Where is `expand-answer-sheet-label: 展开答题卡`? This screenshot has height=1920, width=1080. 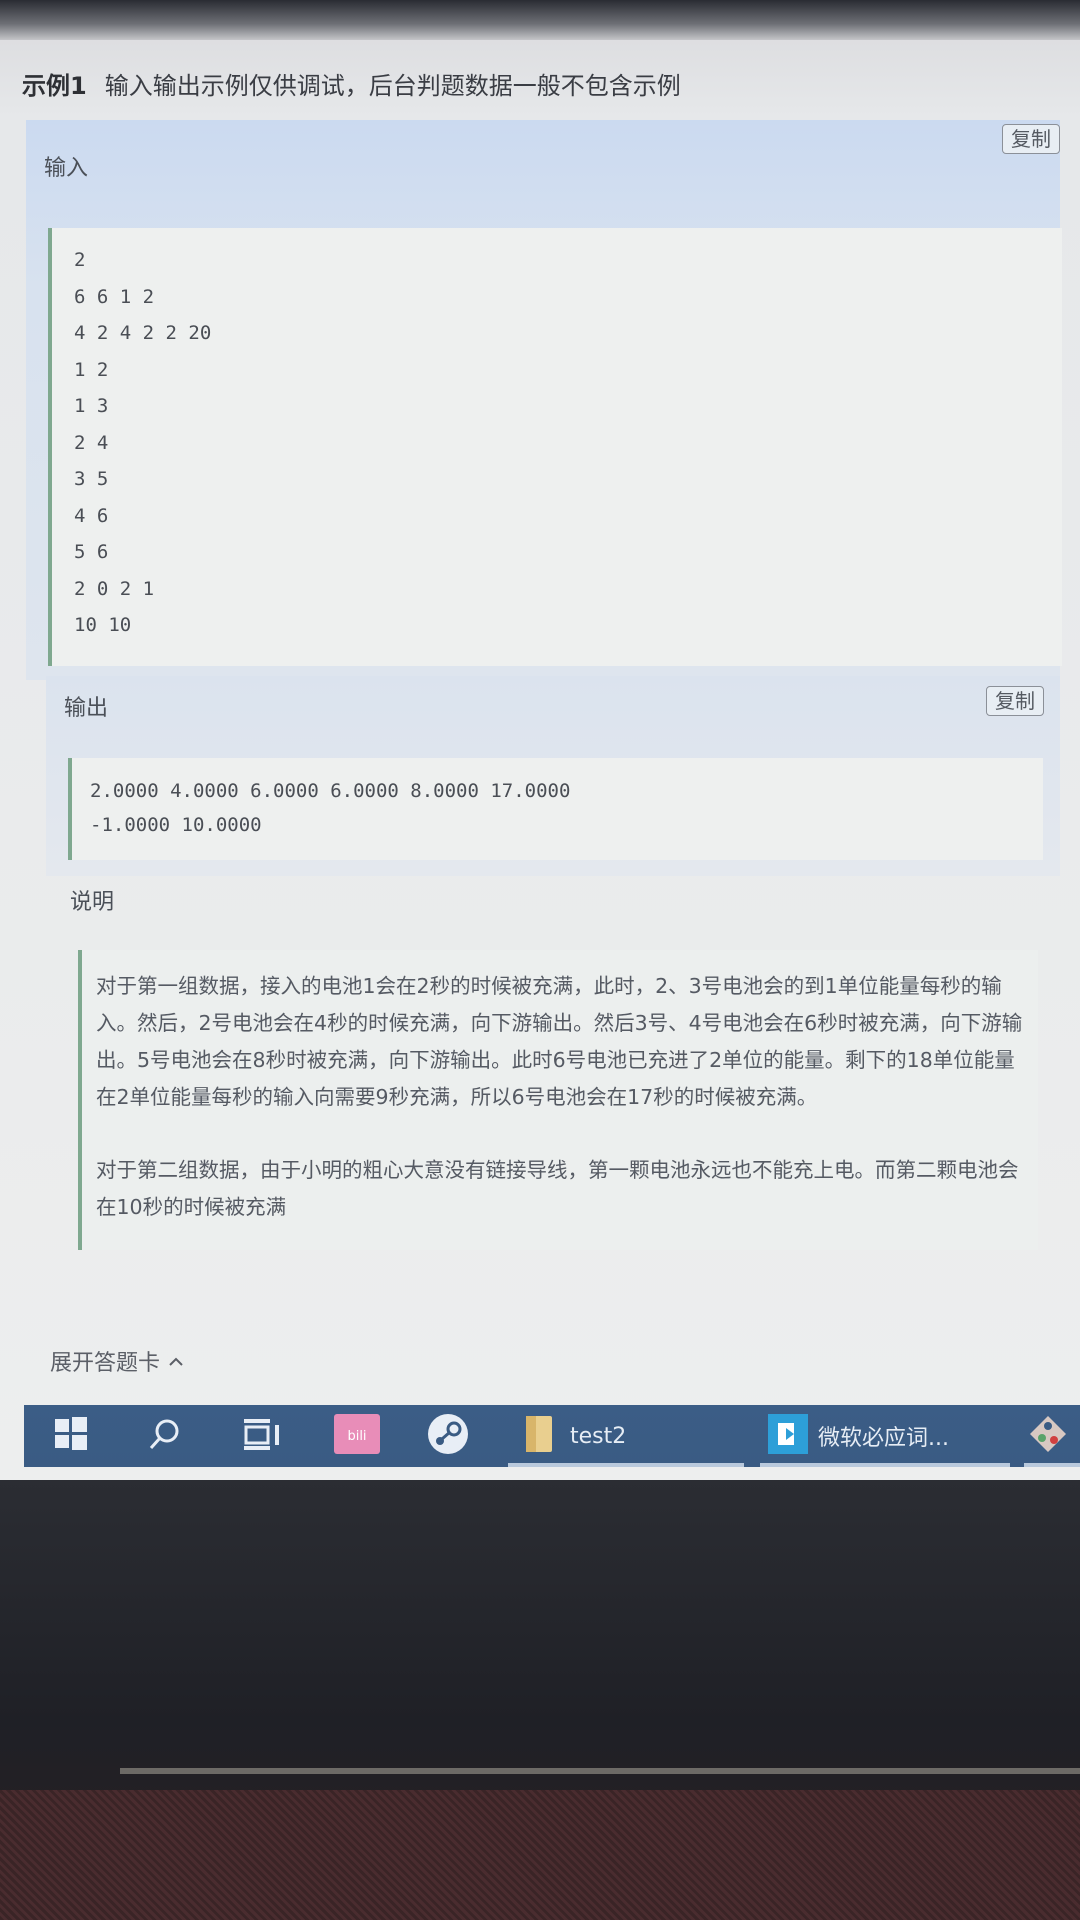 expand-answer-sheet-label: 展开答题卡 is located at coordinates (105, 1363).